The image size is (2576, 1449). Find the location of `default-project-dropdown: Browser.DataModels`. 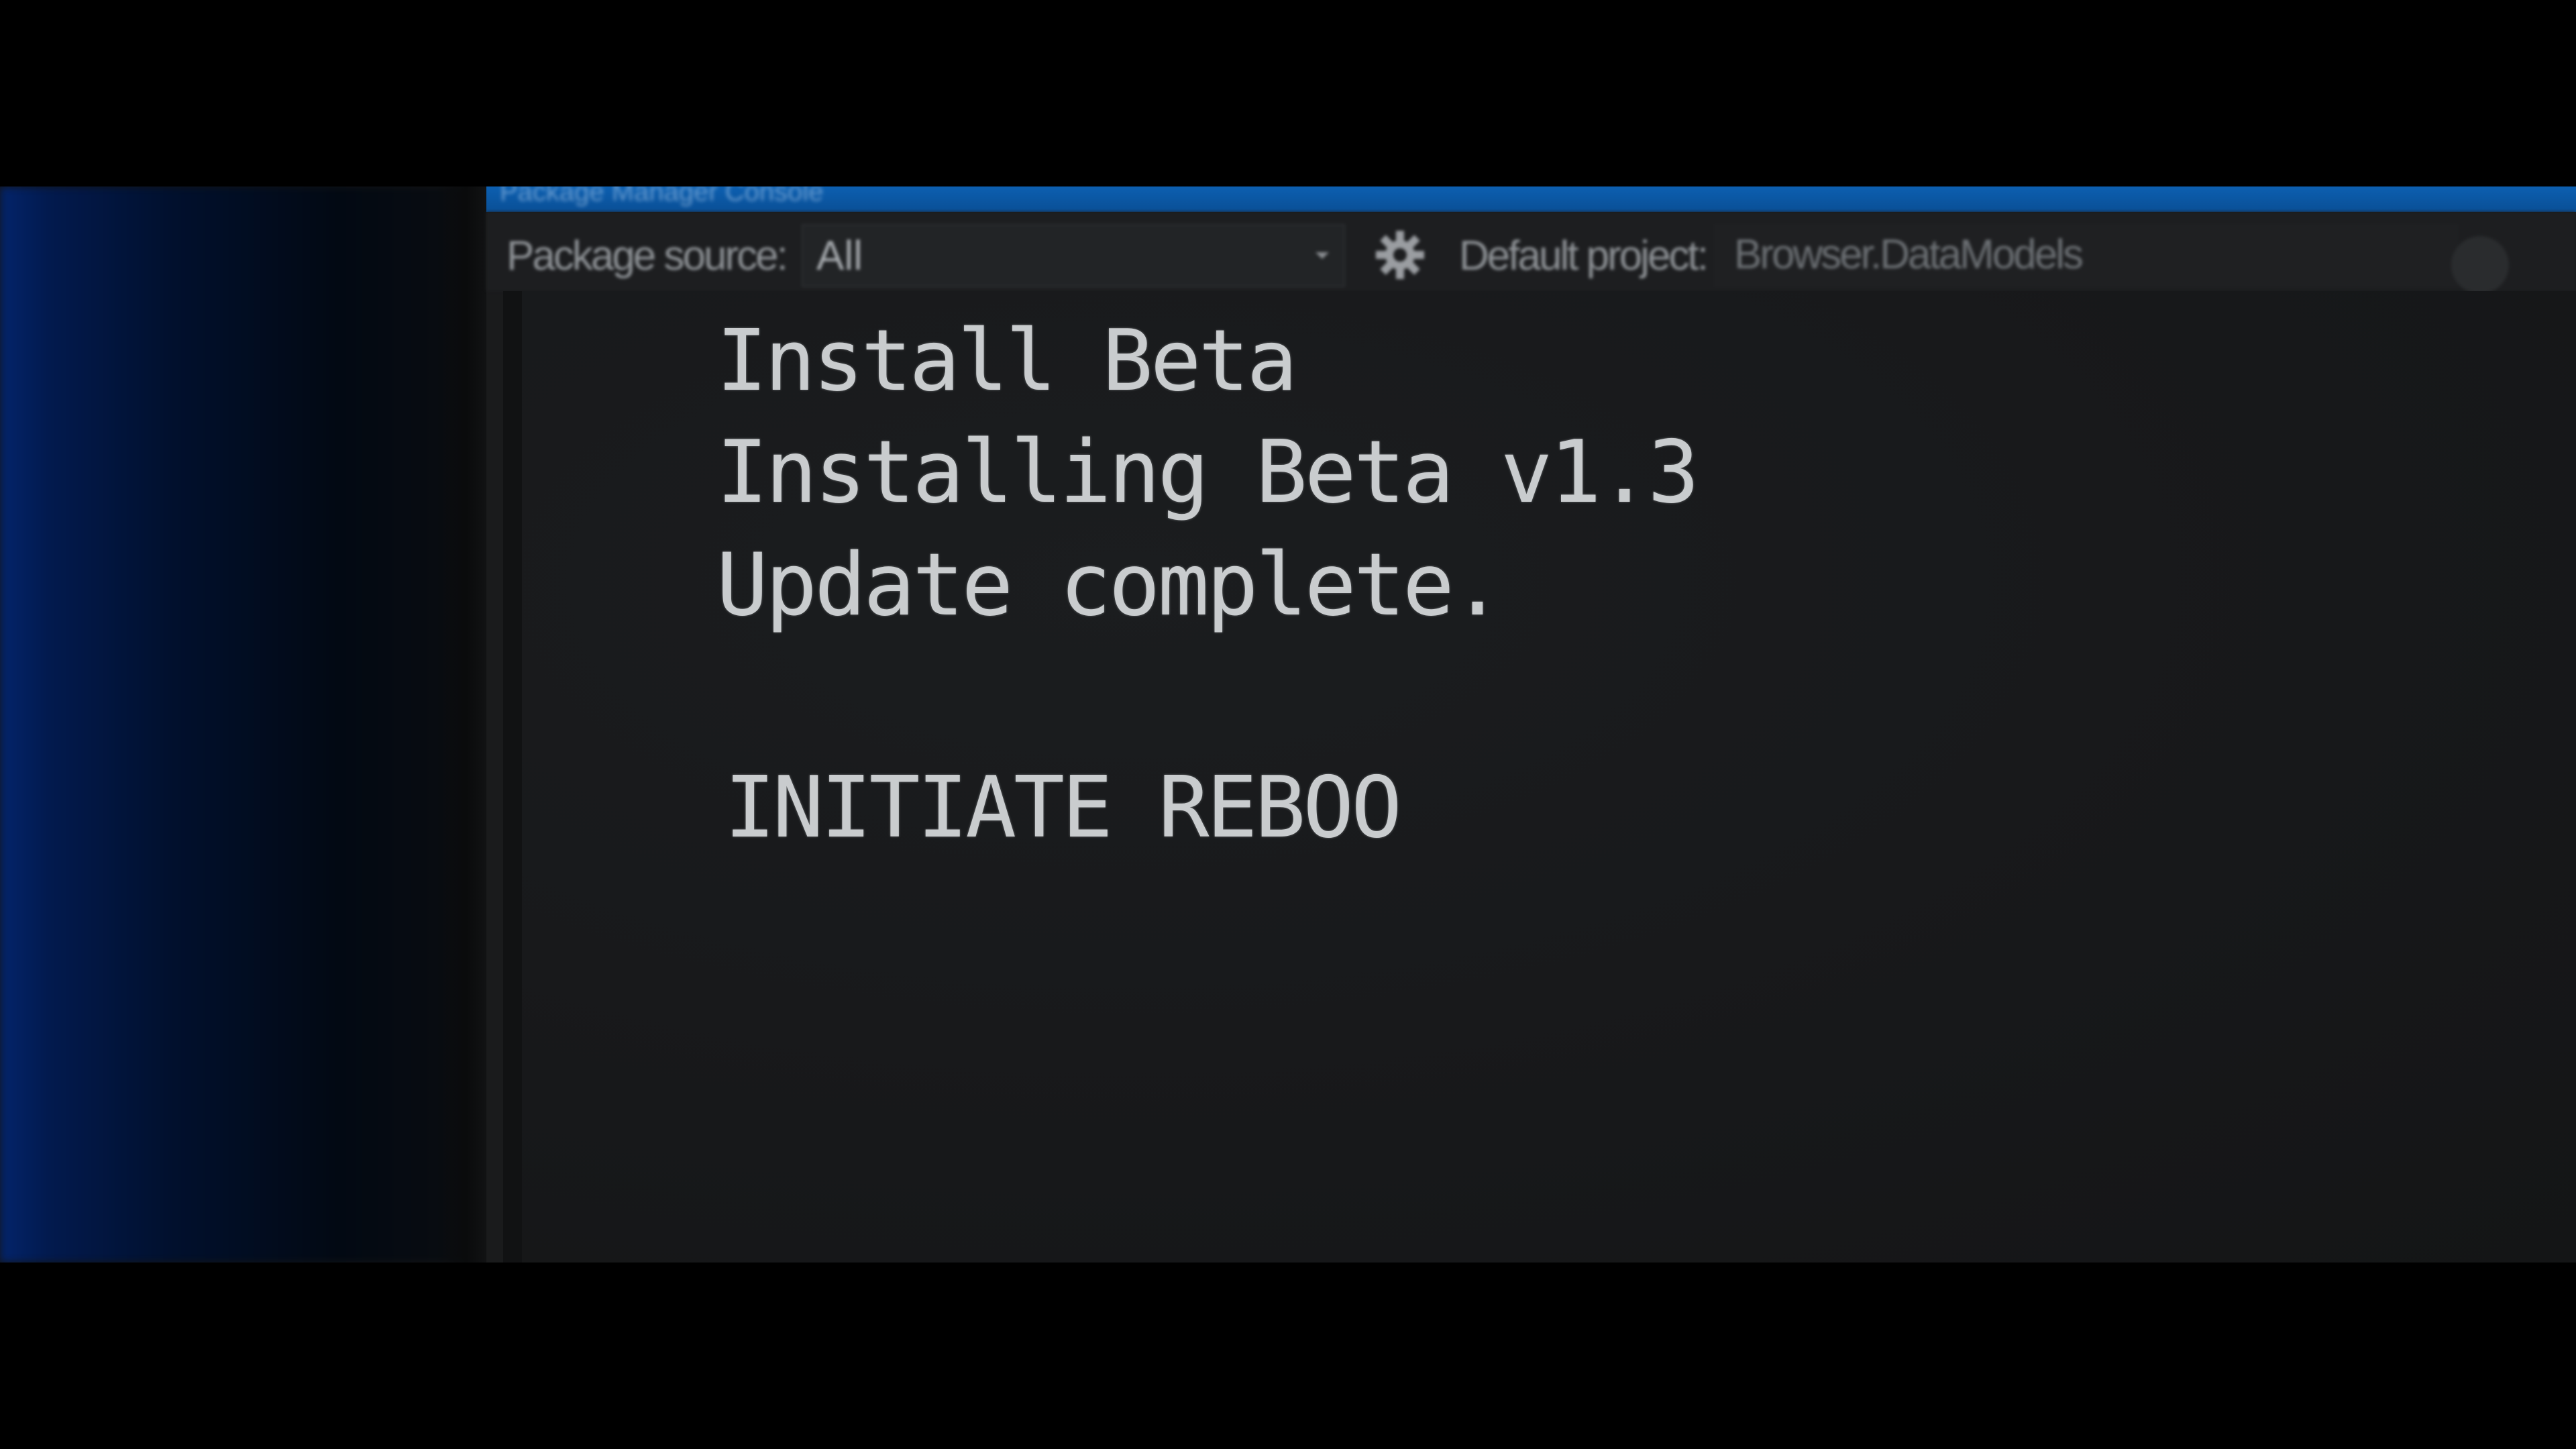

default-project-dropdown: Browser.DataModels is located at coordinates (2086, 255).